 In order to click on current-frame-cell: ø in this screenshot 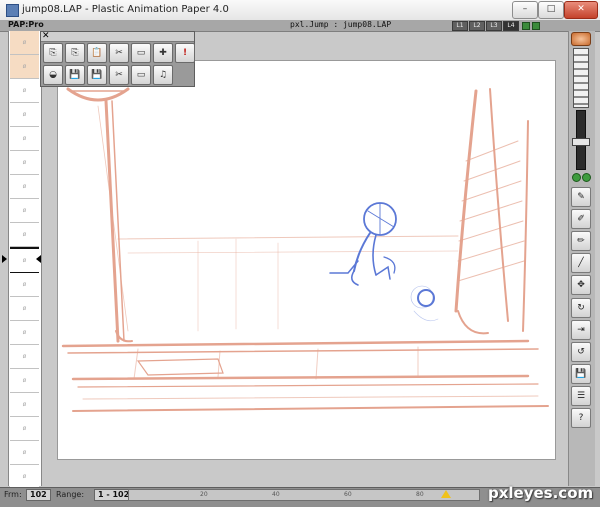, I will do `click(24, 260)`.